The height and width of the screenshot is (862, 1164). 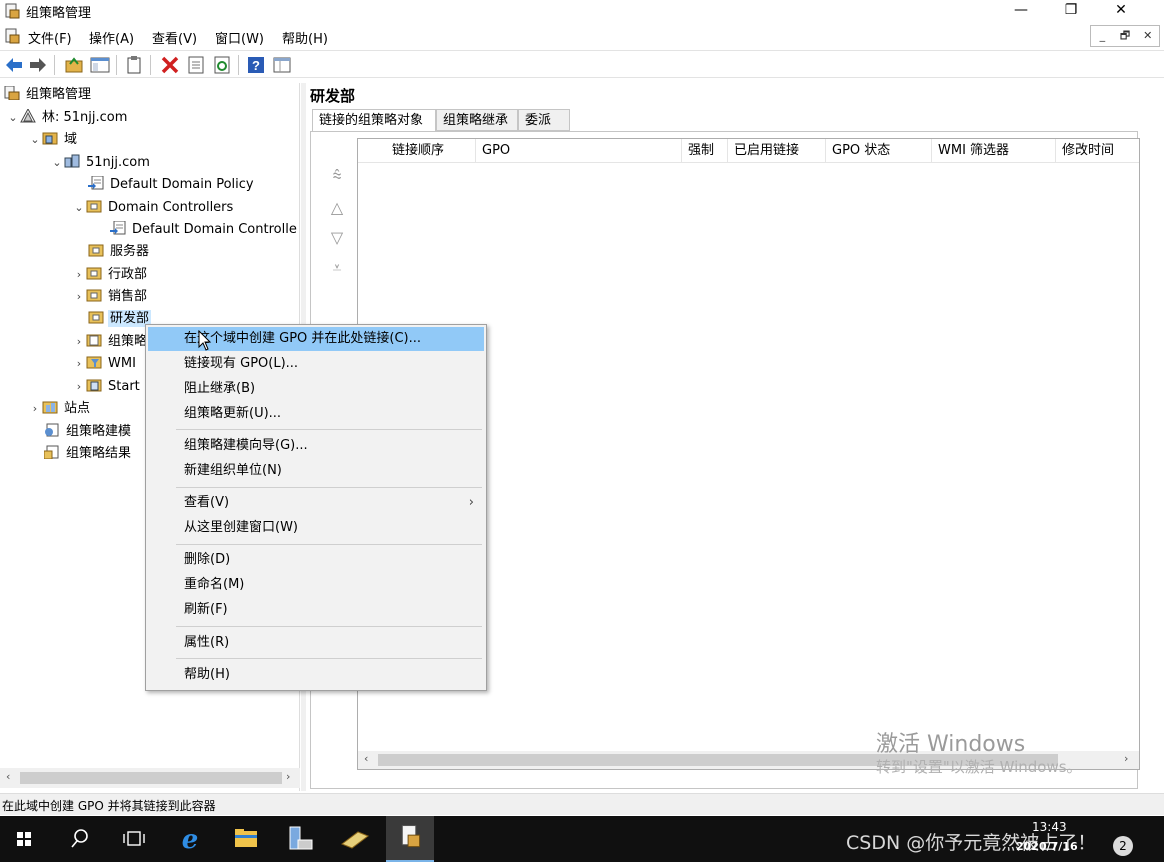 I want to click on gpmc-taskbar-icon, so click(x=410, y=839).